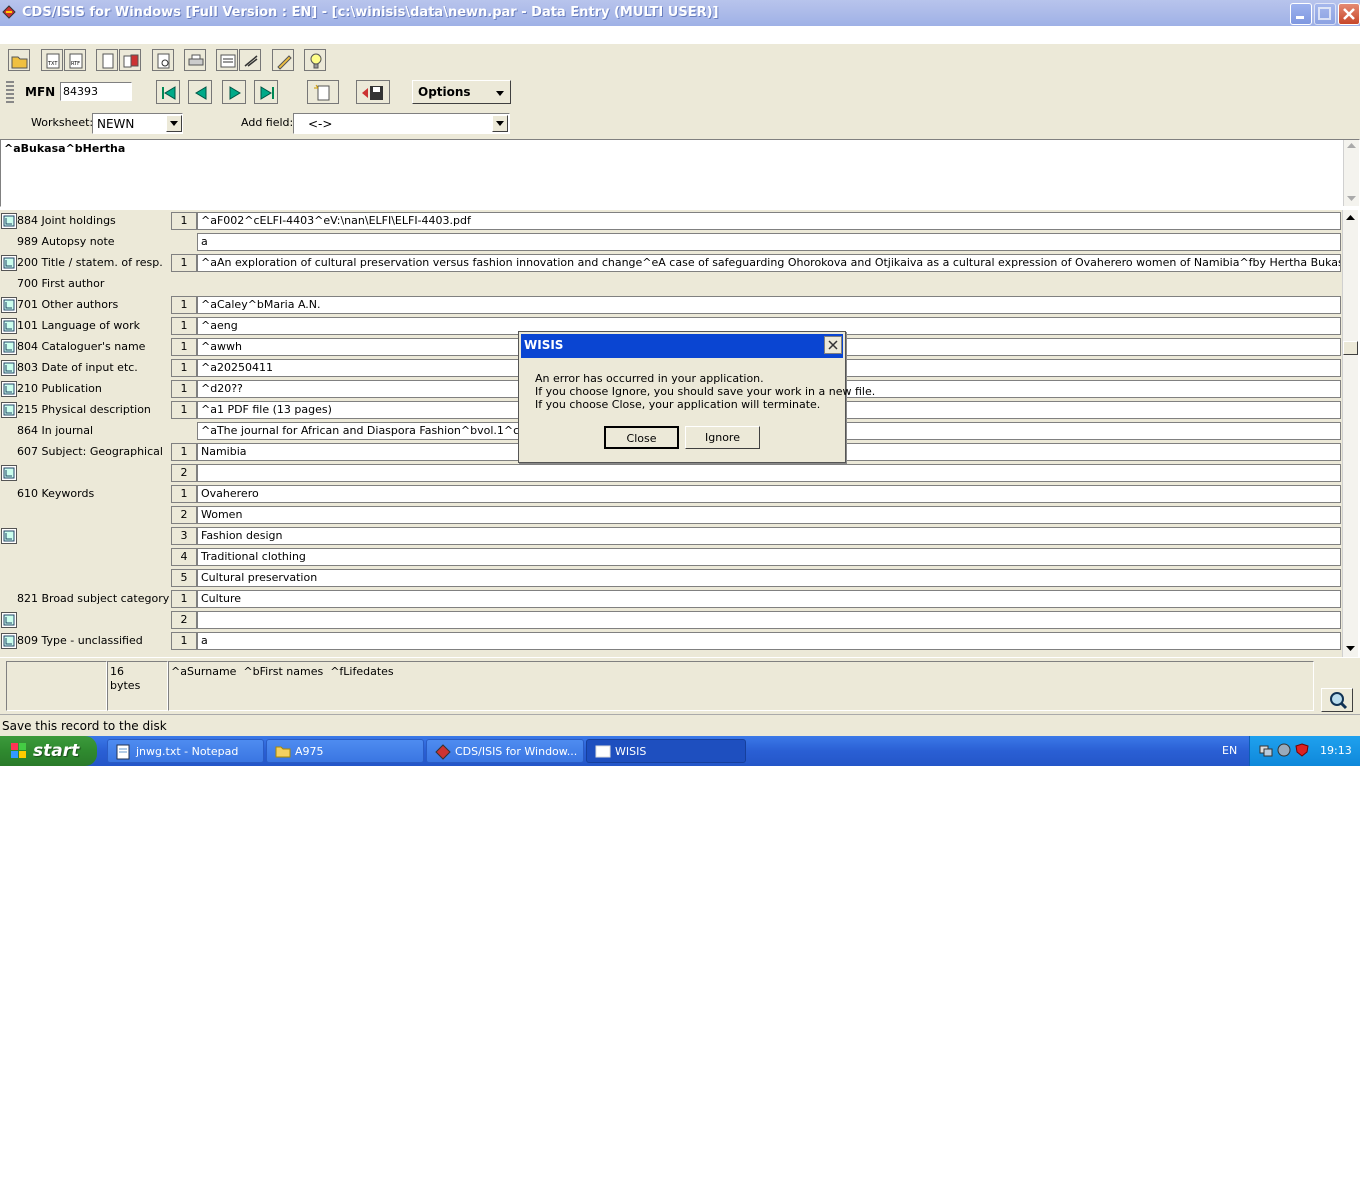  Describe the element at coordinates (401, 123) in the screenshot. I see `add-field-select: <->` at that location.